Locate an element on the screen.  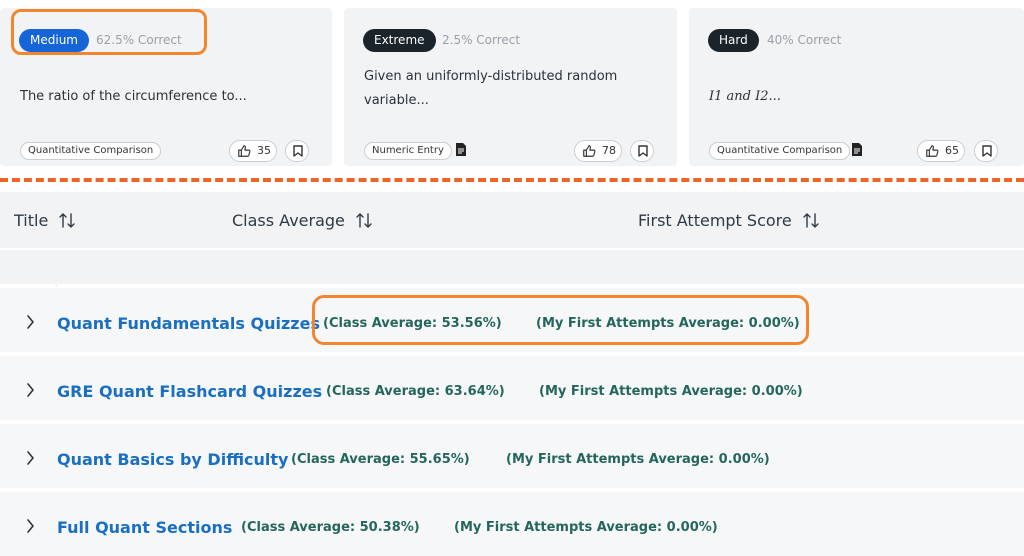
group-title: Full Quant Sections is located at coordinates (144, 527).